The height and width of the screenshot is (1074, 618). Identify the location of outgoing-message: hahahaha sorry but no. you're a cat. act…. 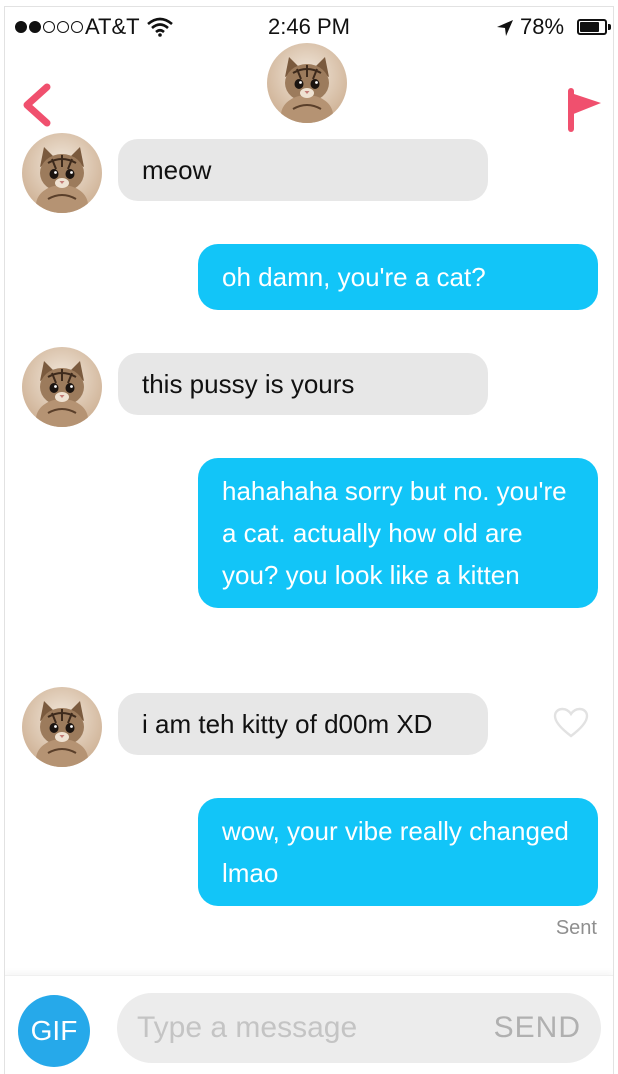
(398, 533).